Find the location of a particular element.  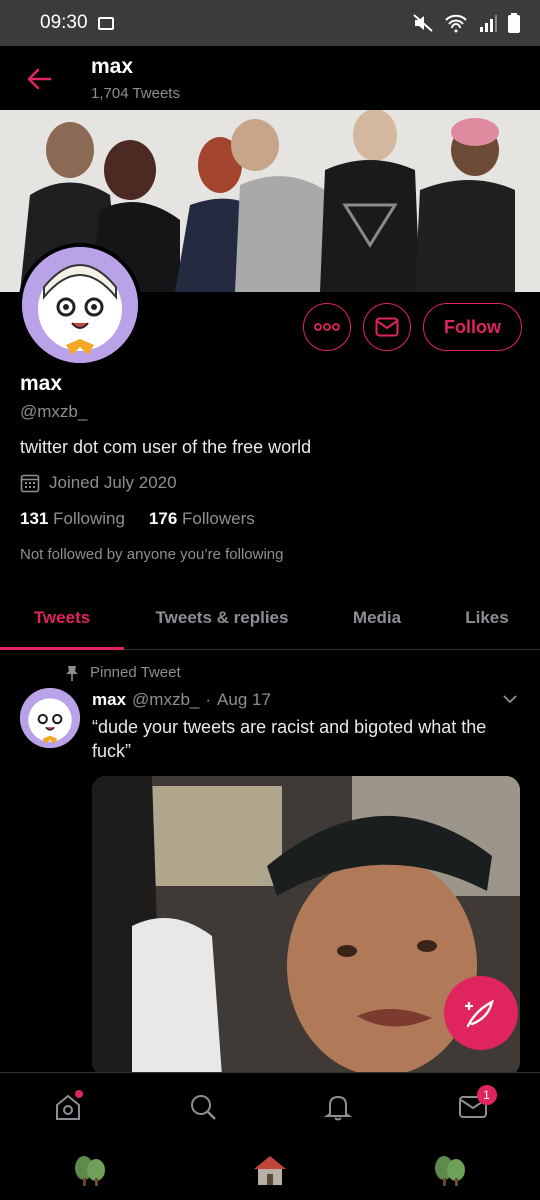

tweet-date: Aug 17 is located at coordinates (244, 699).